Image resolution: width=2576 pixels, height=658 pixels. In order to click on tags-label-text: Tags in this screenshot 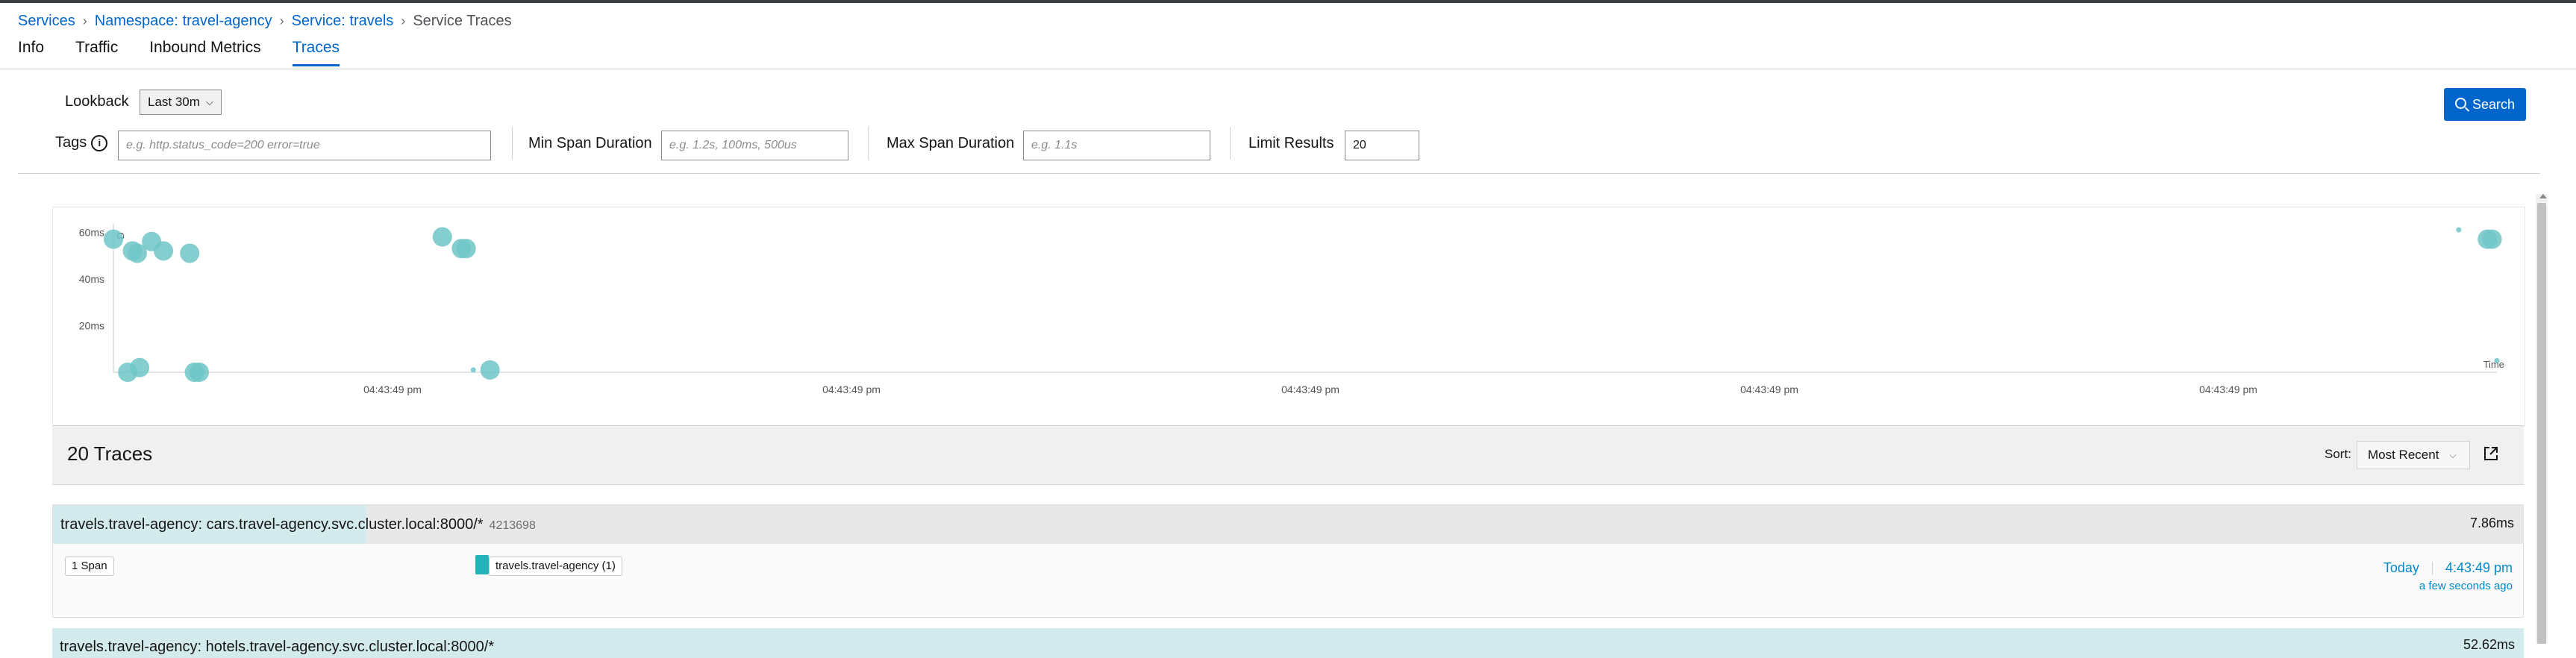, I will do `click(71, 142)`.